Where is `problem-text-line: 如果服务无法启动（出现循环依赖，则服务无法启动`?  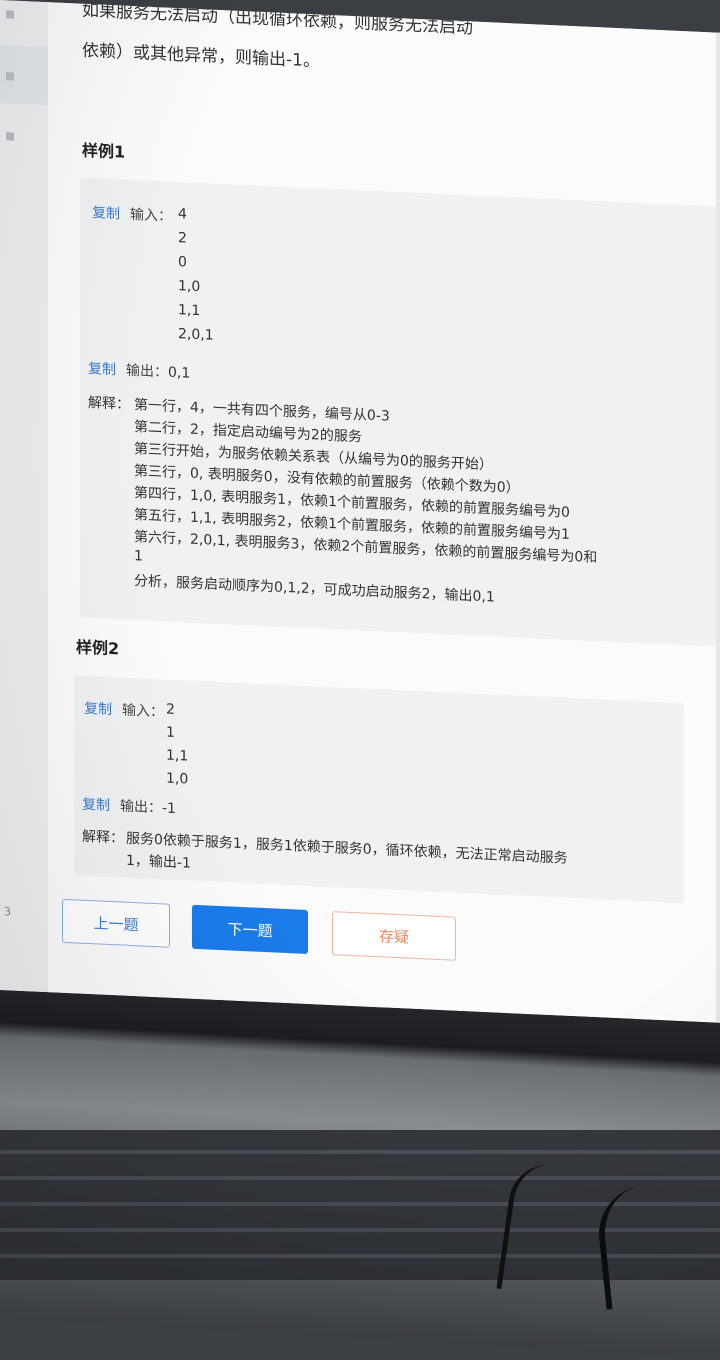
problem-text-line: 如果服务无法启动（出现循环依赖，则服务无法启动 is located at coordinates (277, 19).